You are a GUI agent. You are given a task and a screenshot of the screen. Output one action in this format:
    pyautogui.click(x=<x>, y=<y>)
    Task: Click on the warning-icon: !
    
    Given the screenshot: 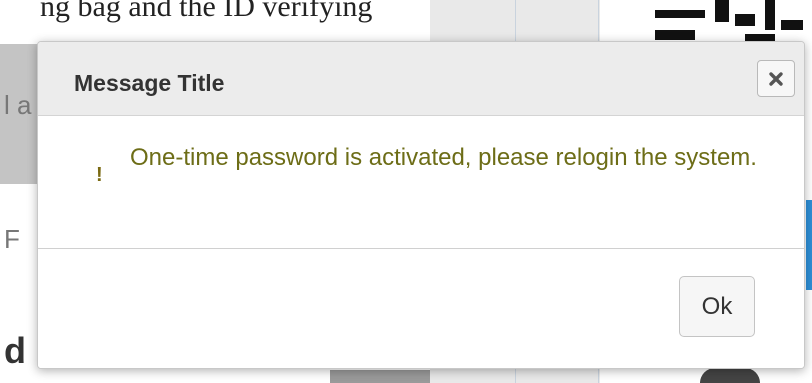 What is the action you would take?
    pyautogui.click(x=99, y=175)
    